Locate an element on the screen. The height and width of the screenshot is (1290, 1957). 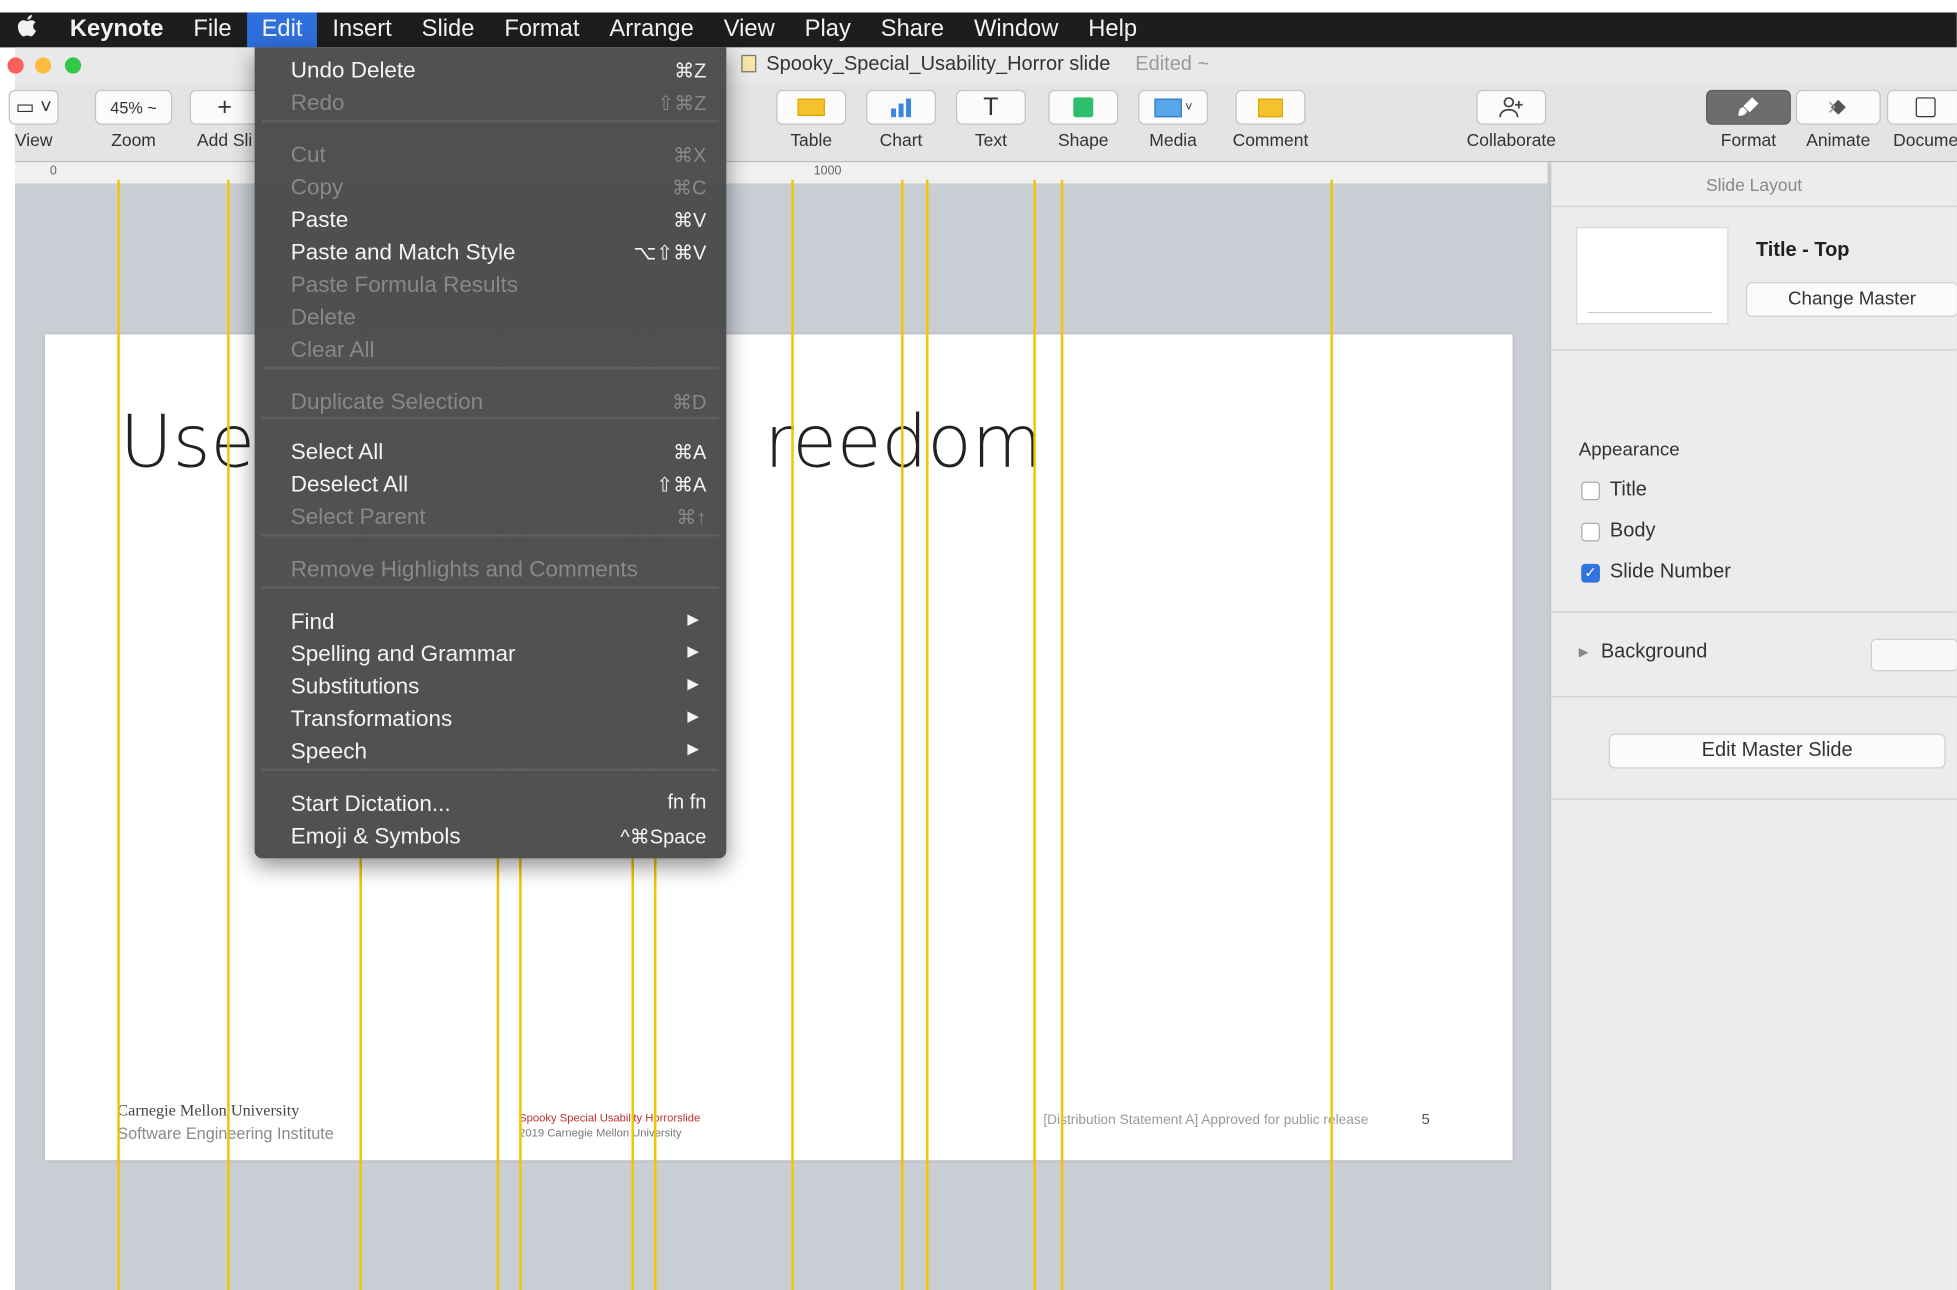
document-tool: Docume is located at coordinates (1920, 119).